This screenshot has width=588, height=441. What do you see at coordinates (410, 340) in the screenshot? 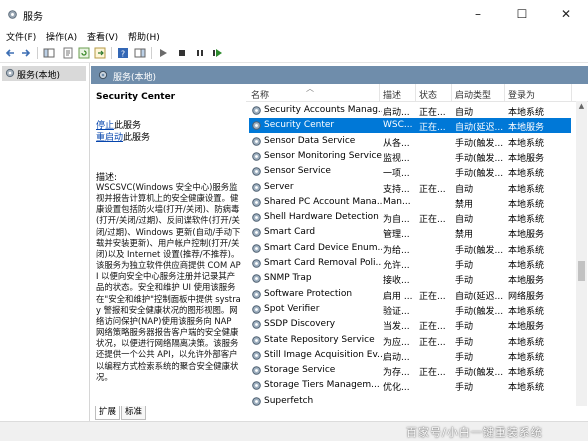
I see `table-row: State Repository Service 为应... 正在... 手动 本地系统` at bounding box center [410, 340].